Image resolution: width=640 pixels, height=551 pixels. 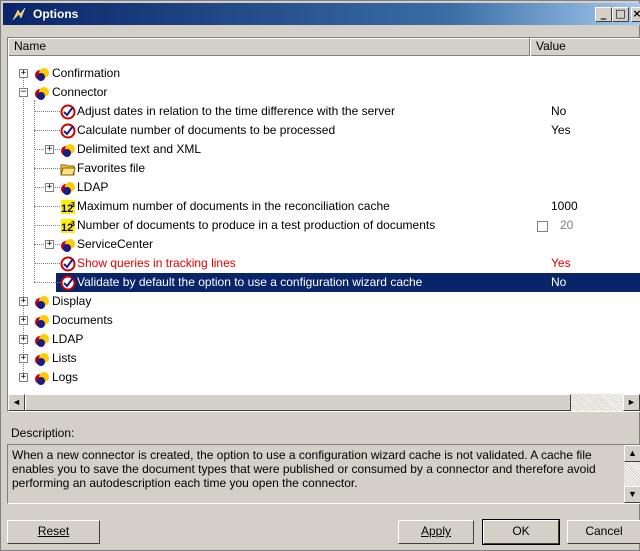 I want to click on horizontal-scrollbar: ◄ ►, so click(x=324, y=402).